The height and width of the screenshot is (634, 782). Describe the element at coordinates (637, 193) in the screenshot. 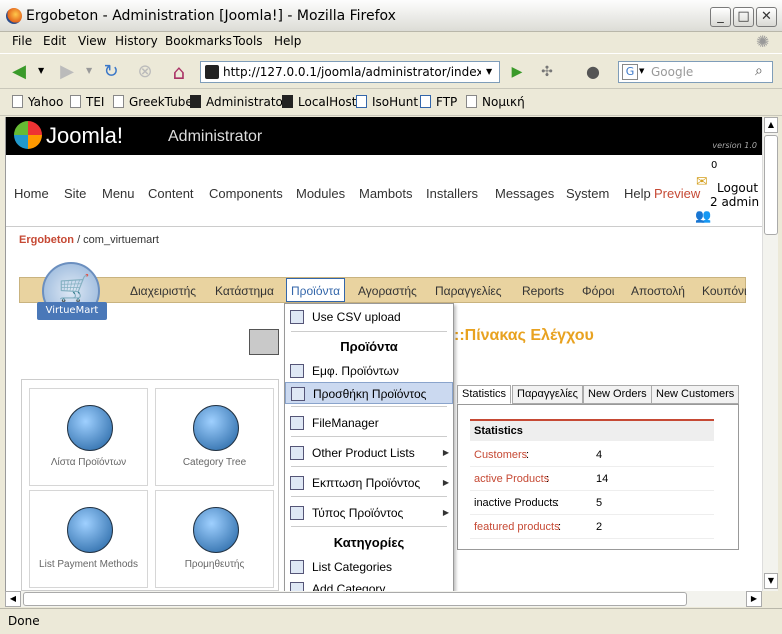

I see `jmenu-help: Help` at that location.